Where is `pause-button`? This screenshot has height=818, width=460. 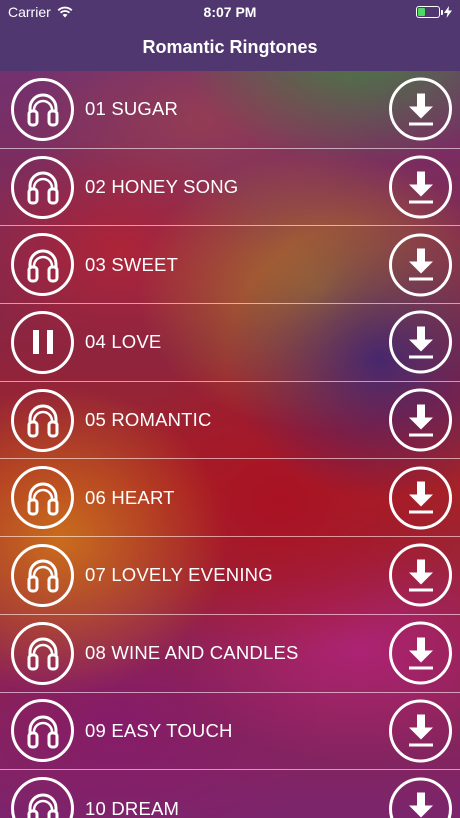 pause-button is located at coordinates (42, 342).